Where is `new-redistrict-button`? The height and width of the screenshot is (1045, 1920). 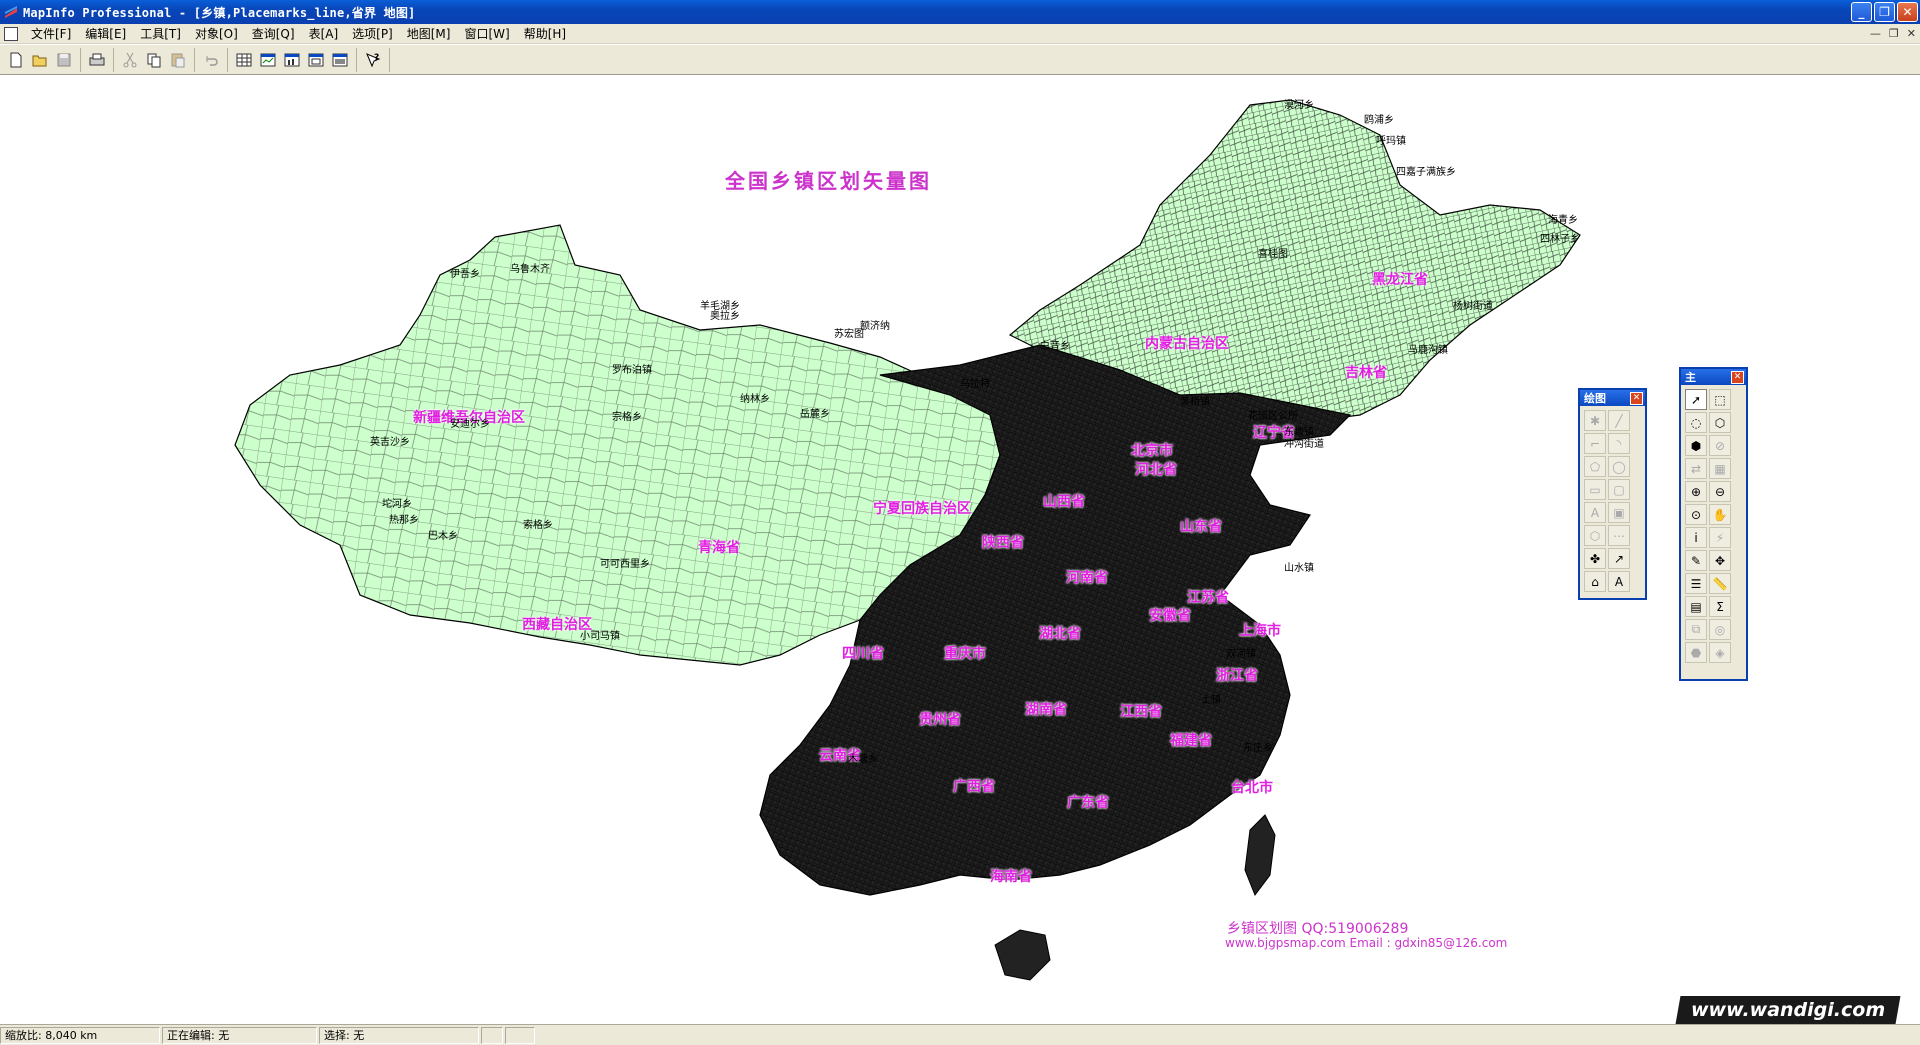 new-redistrict-button is located at coordinates (340, 60).